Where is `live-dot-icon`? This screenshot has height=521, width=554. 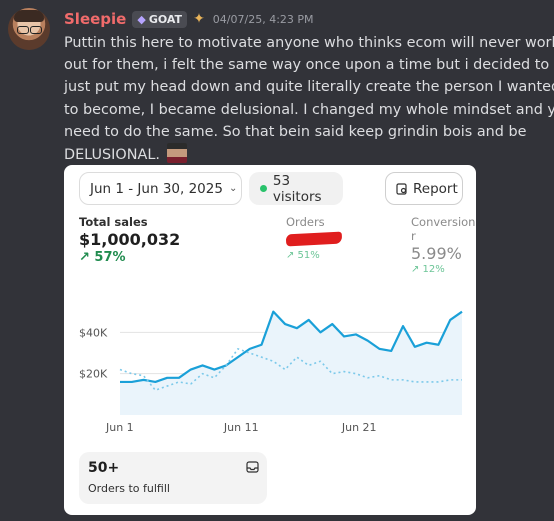 live-dot-icon is located at coordinates (263, 188).